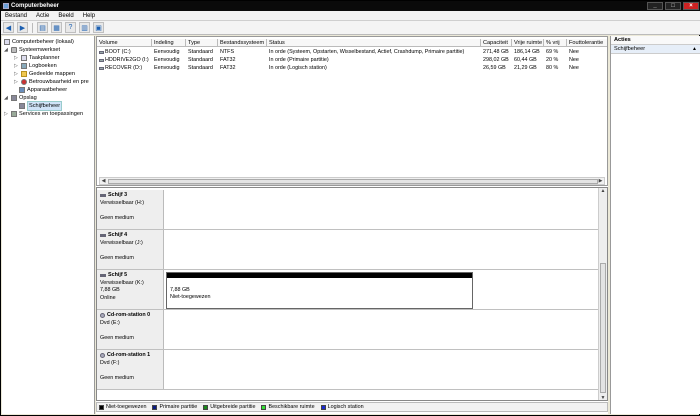 Image resolution: width=700 pixels, height=416 pixels. I want to click on actions-schijfbeheer: Schijfbeheer ▲, so click(655, 49).